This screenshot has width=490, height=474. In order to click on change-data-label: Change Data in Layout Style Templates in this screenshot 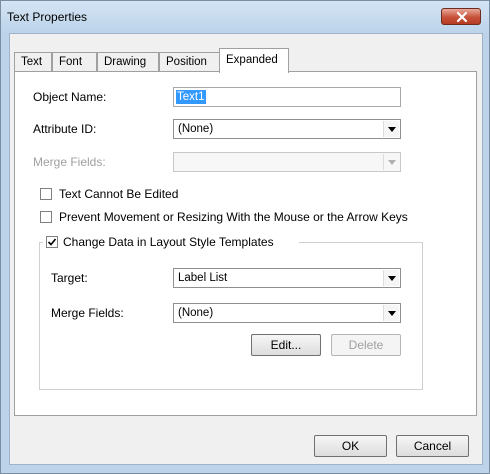, I will do `click(168, 242)`.